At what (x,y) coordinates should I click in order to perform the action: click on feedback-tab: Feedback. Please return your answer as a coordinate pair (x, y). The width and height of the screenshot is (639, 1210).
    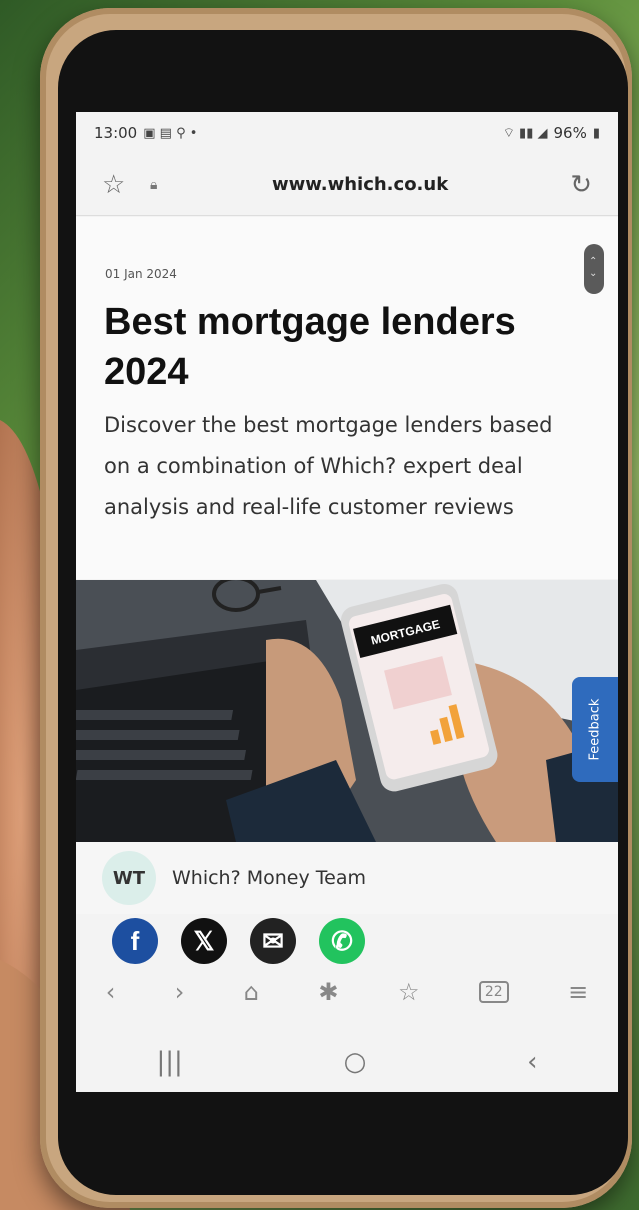
    Looking at the image, I should click on (595, 729).